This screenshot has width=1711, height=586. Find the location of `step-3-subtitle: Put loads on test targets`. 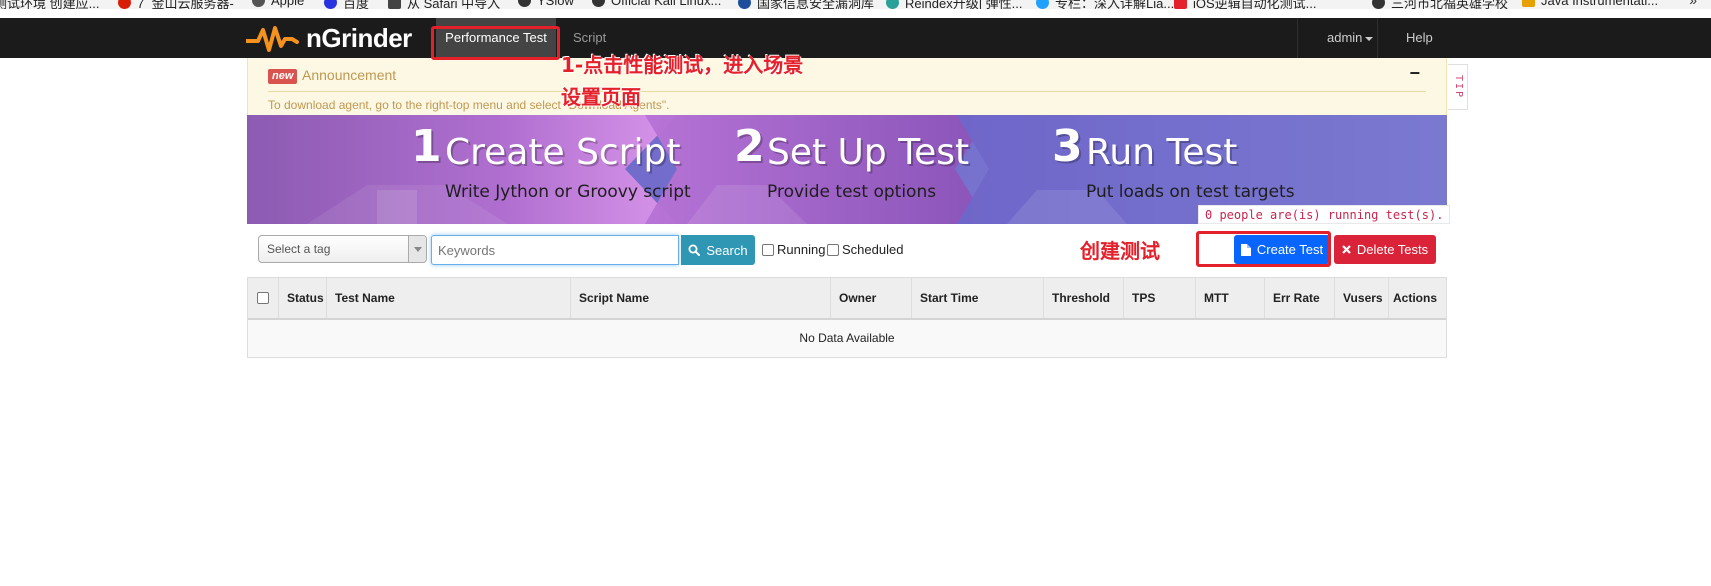

step-3-subtitle: Put loads on test targets is located at coordinates (1190, 192).